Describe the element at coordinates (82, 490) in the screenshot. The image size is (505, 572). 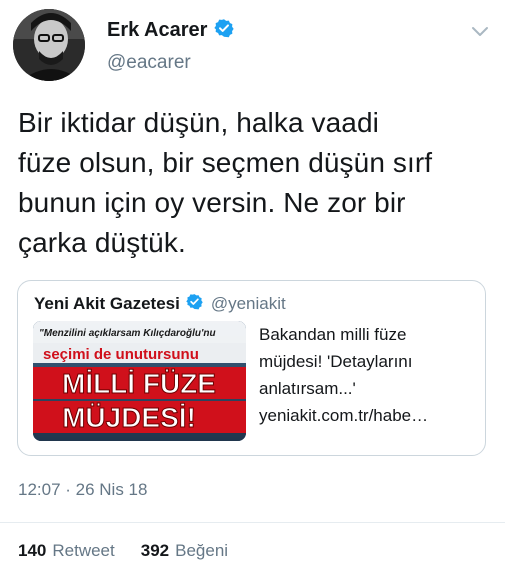
I see `tweet-timestamp: 12:07 · 26 Nis 18` at that location.